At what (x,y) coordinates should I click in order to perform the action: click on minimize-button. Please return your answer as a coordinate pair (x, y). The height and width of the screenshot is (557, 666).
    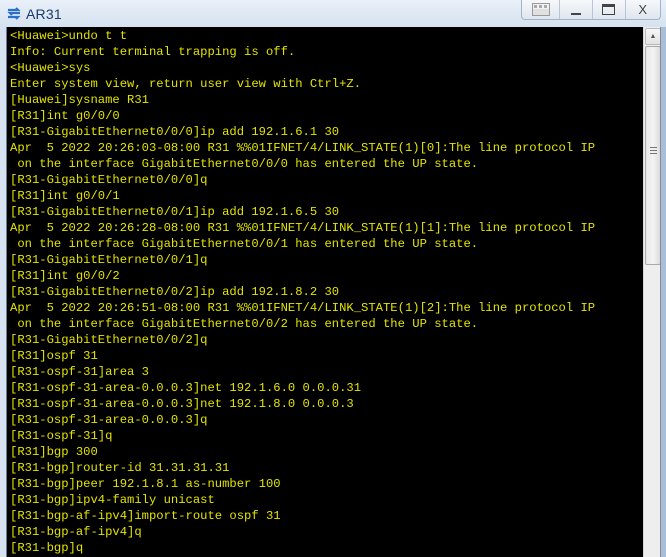
    Looking at the image, I should click on (576, 9).